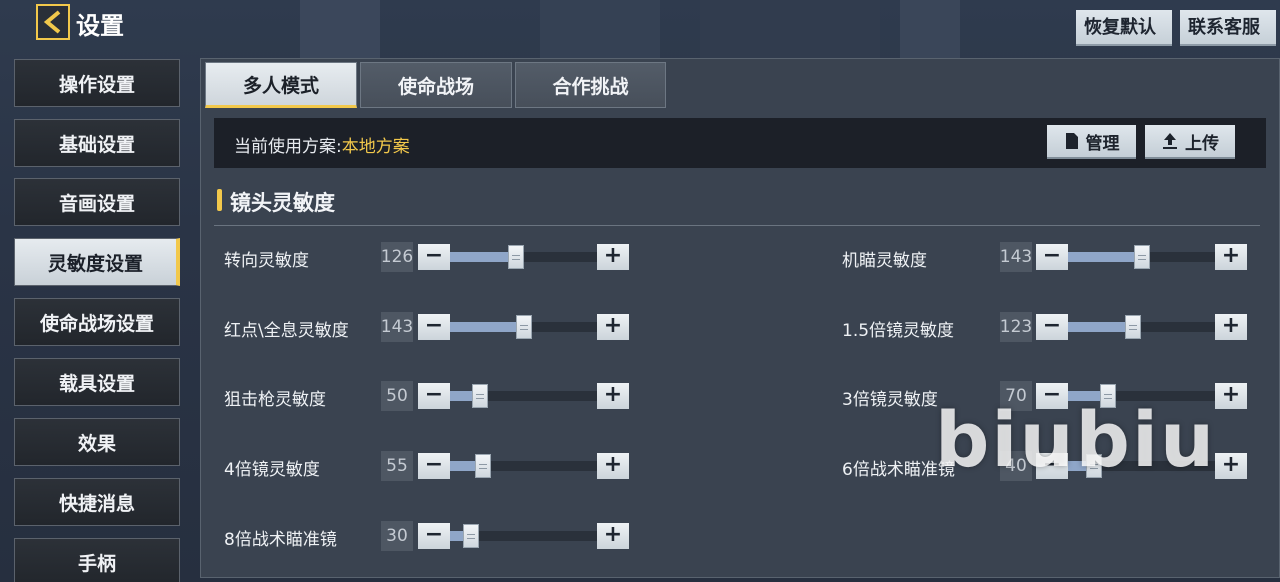 The image size is (1280, 582). I want to click on sidebar-item-quick-messages: 快捷消息, so click(97, 502).